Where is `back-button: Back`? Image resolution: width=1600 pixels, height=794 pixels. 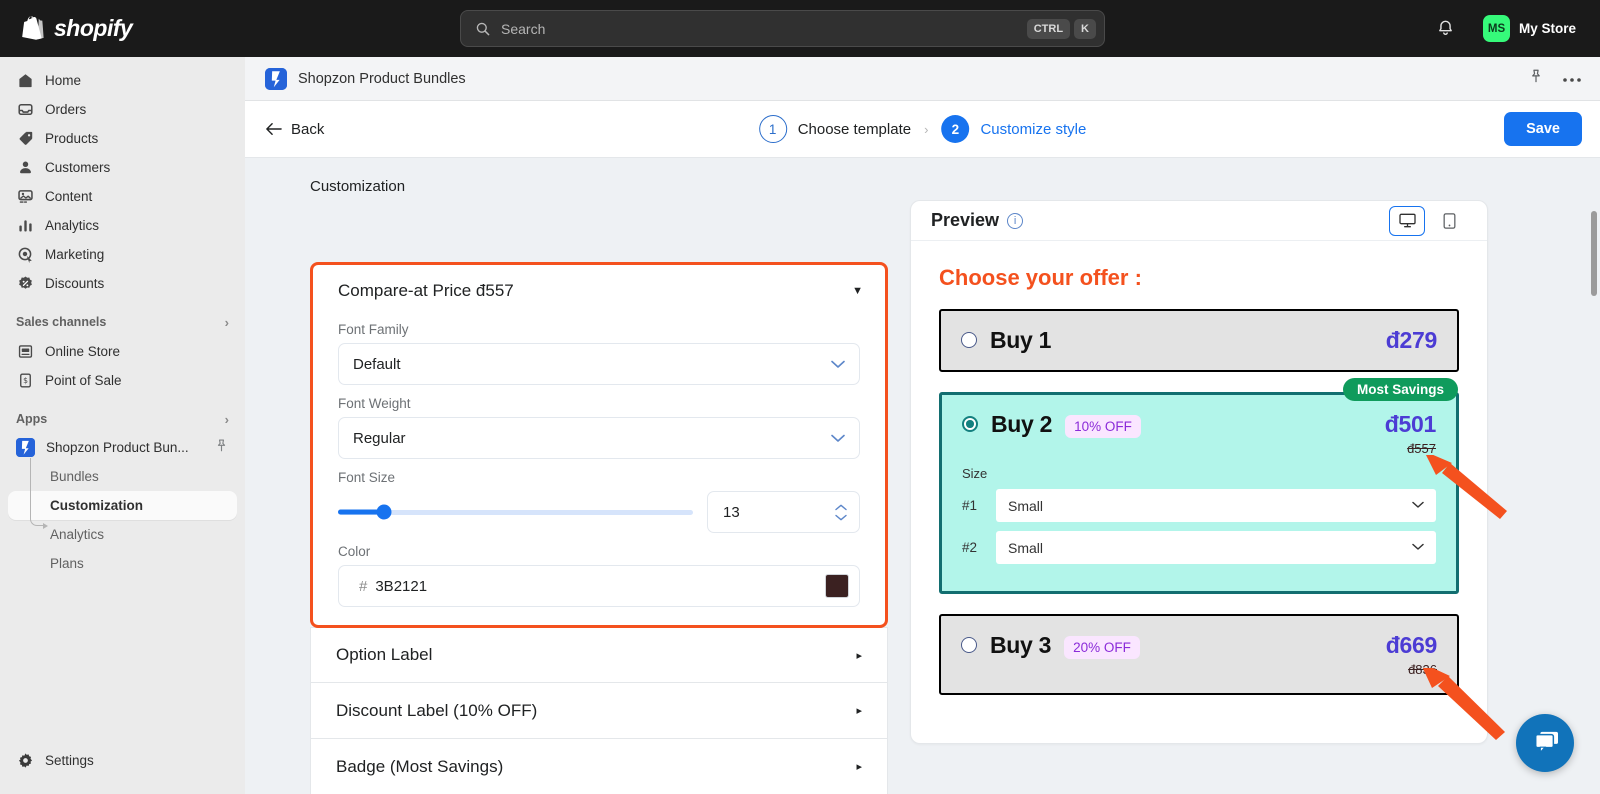
back-button: Back is located at coordinates (294, 129).